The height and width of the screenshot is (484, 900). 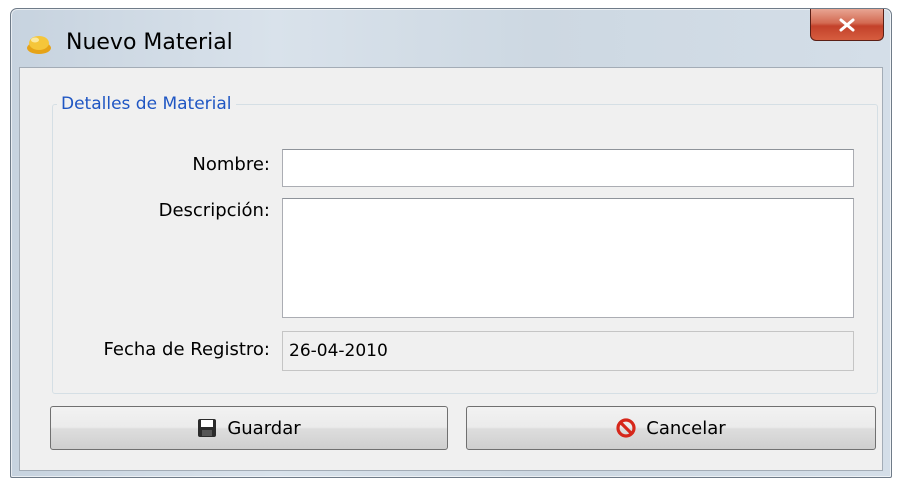 I want to click on close-icon, so click(x=847, y=24).